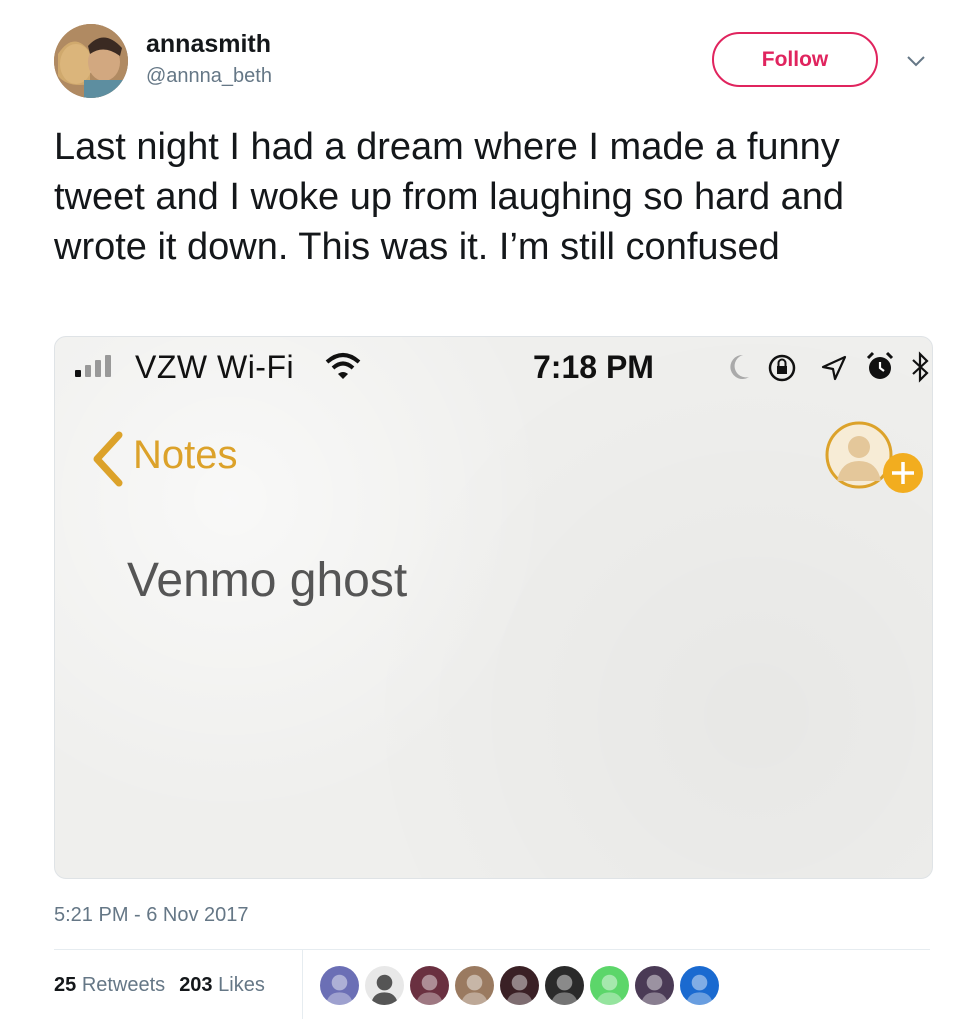  I want to click on likes-count: 203, so click(196, 985).